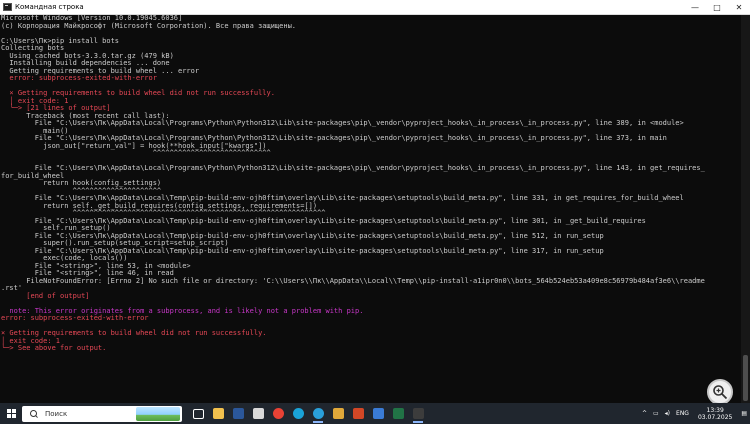  Describe the element at coordinates (694, 413) in the screenshot. I see `system-tray: ^ ▭ ◂) ENG 13:39 03.07.2025 ▤` at that location.